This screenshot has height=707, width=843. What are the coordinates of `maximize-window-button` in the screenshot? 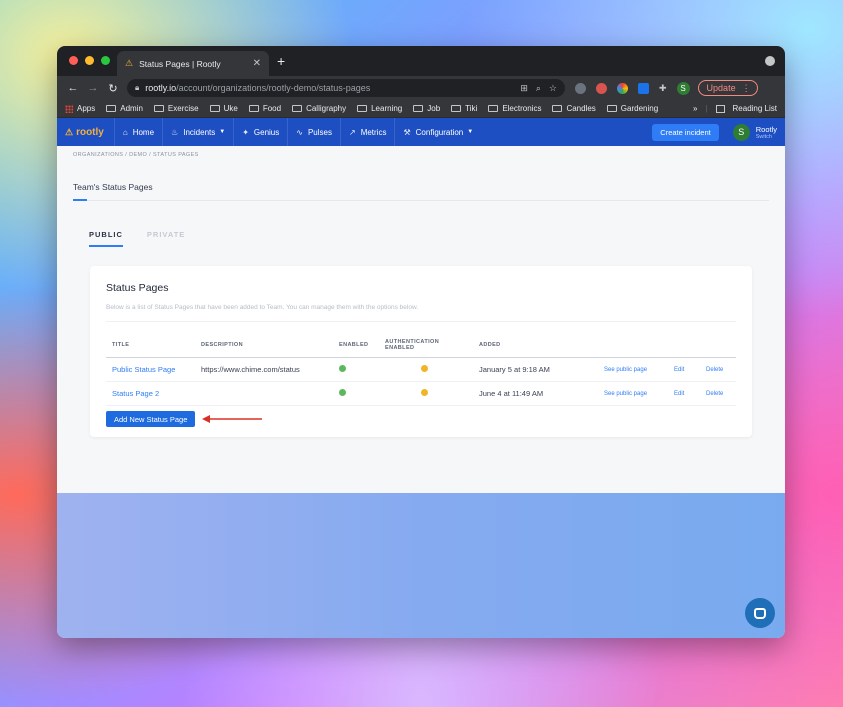 It's located at (105, 60).